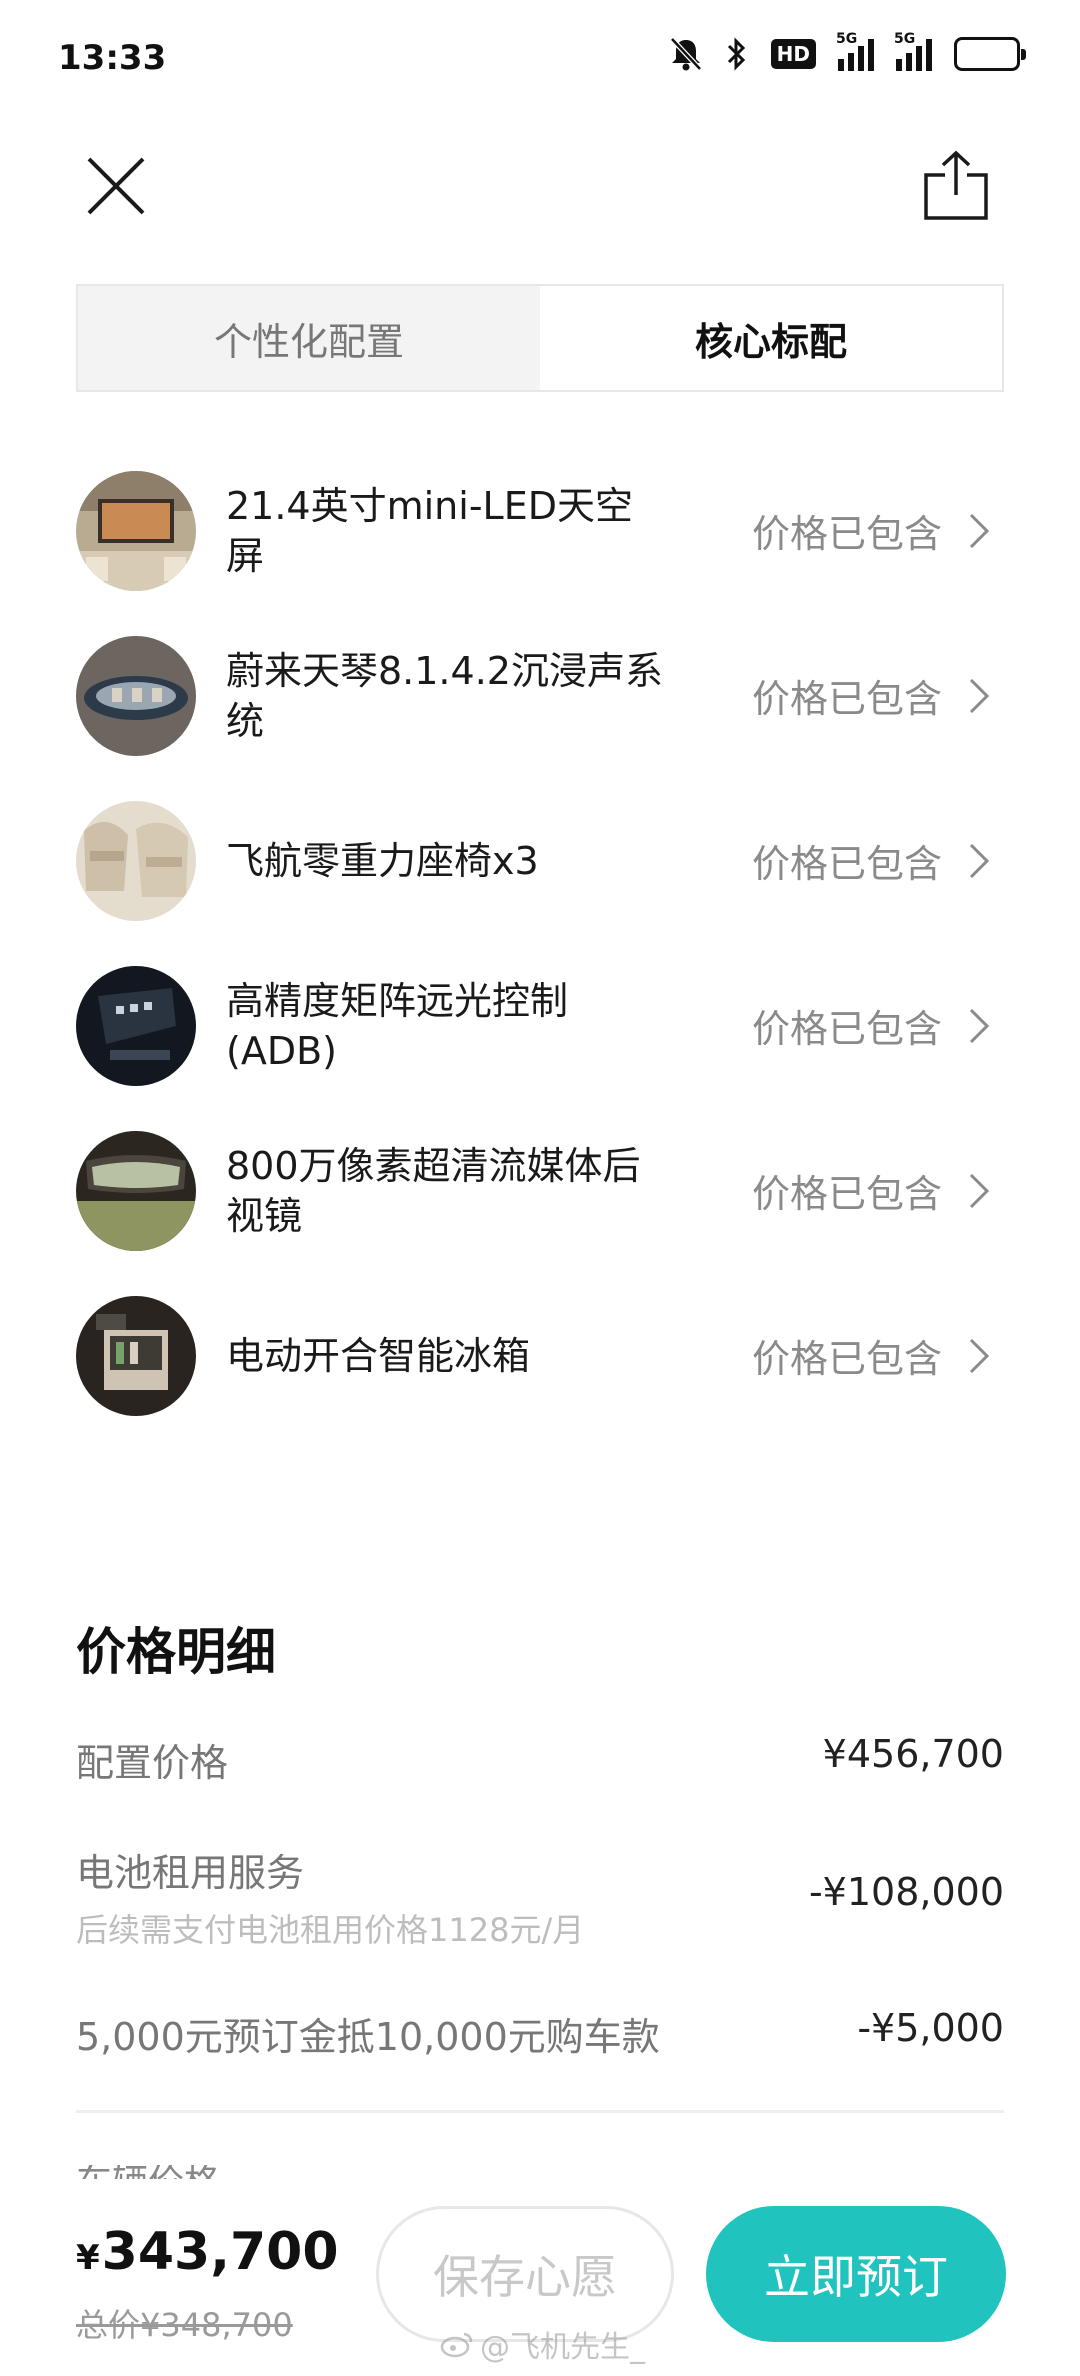 Image resolution: width=1080 pixels, height=2376 pixels. I want to click on divider, so click(540, 2111).